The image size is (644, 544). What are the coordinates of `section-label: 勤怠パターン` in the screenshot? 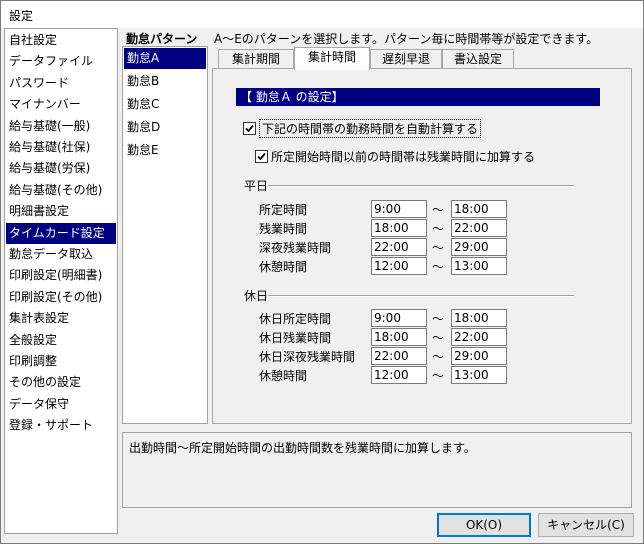 It's located at (162, 39).